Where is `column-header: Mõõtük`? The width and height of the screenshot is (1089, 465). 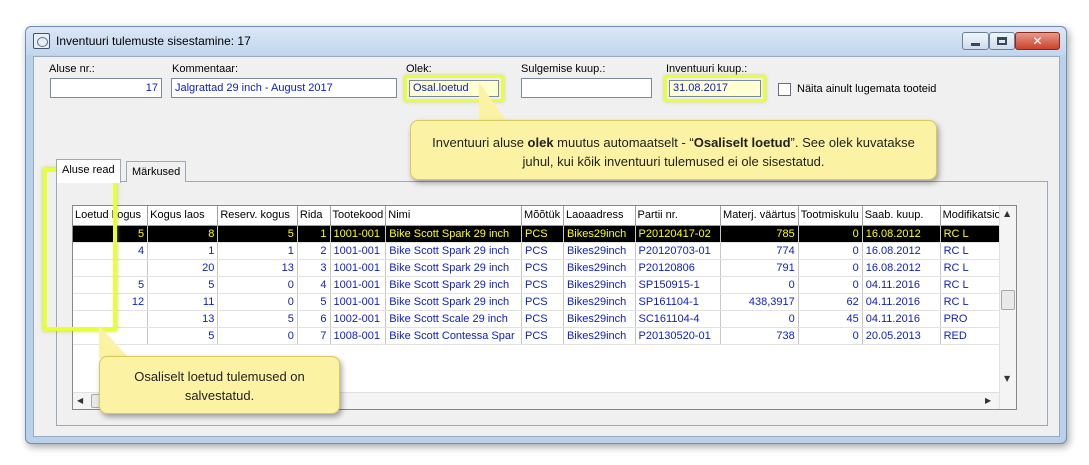
column-header: Mõõtük is located at coordinates (542, 216).